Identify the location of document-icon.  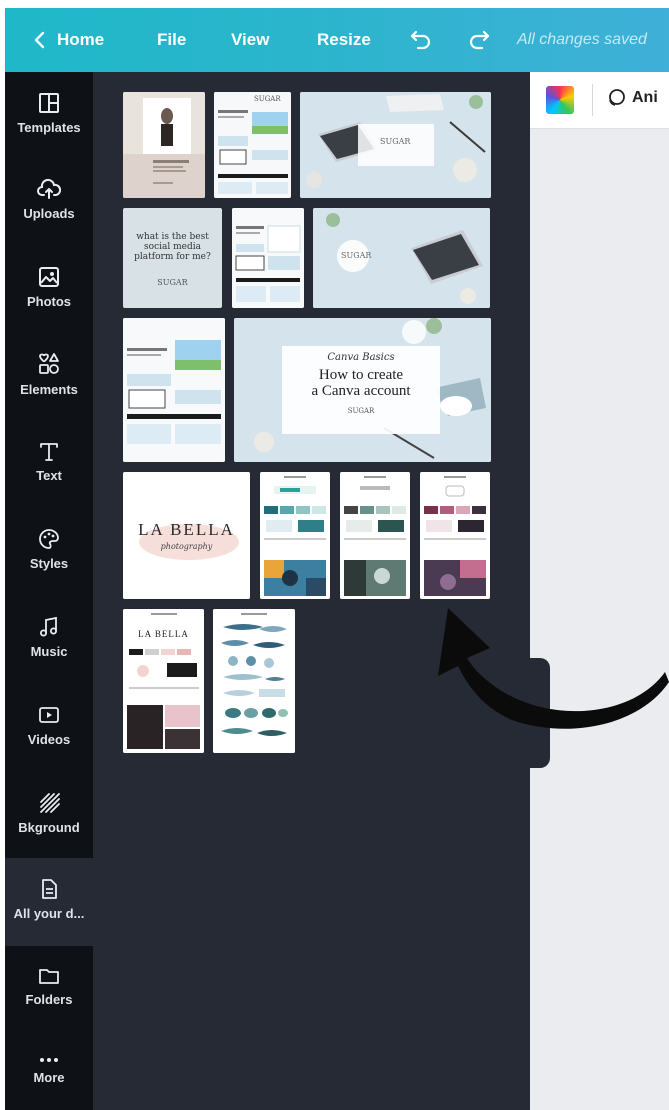
(49, 889).